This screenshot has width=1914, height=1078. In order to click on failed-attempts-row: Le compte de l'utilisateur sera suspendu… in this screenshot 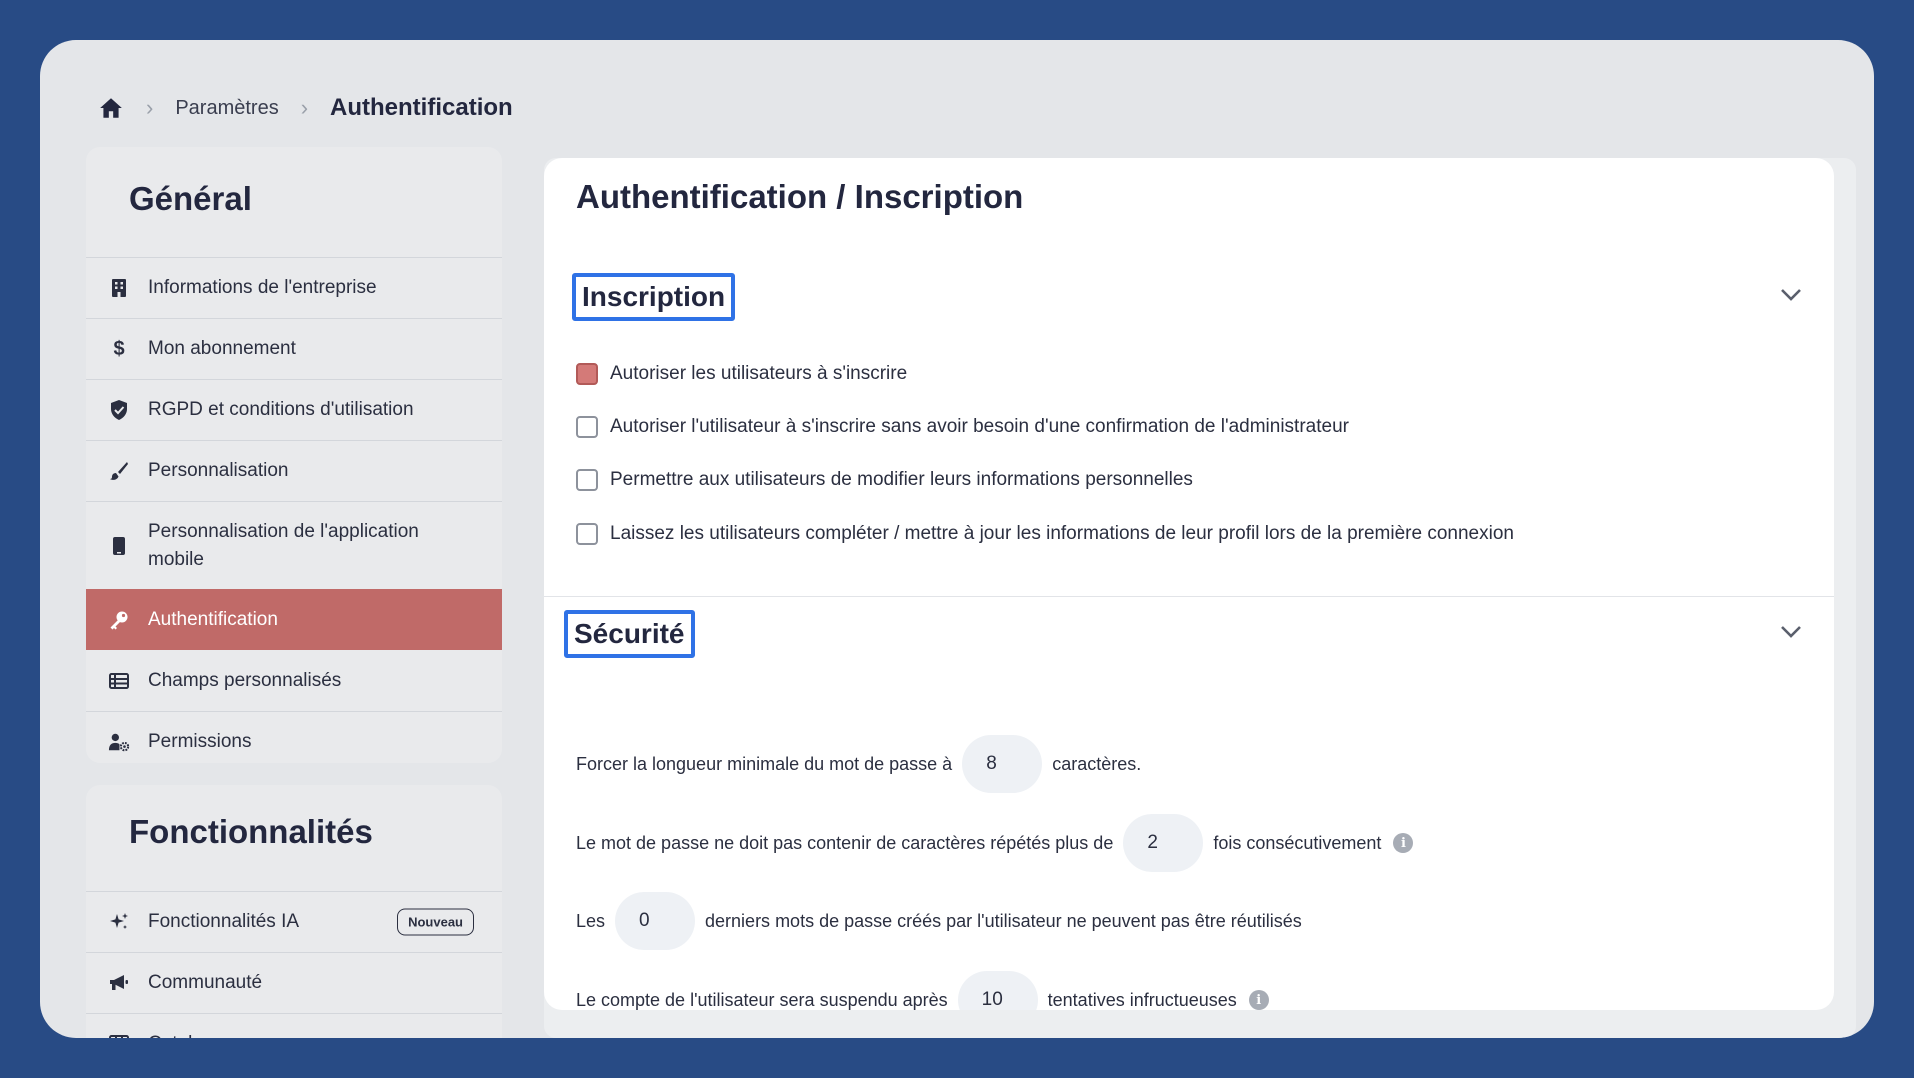, I will do `click(922, 990)`.